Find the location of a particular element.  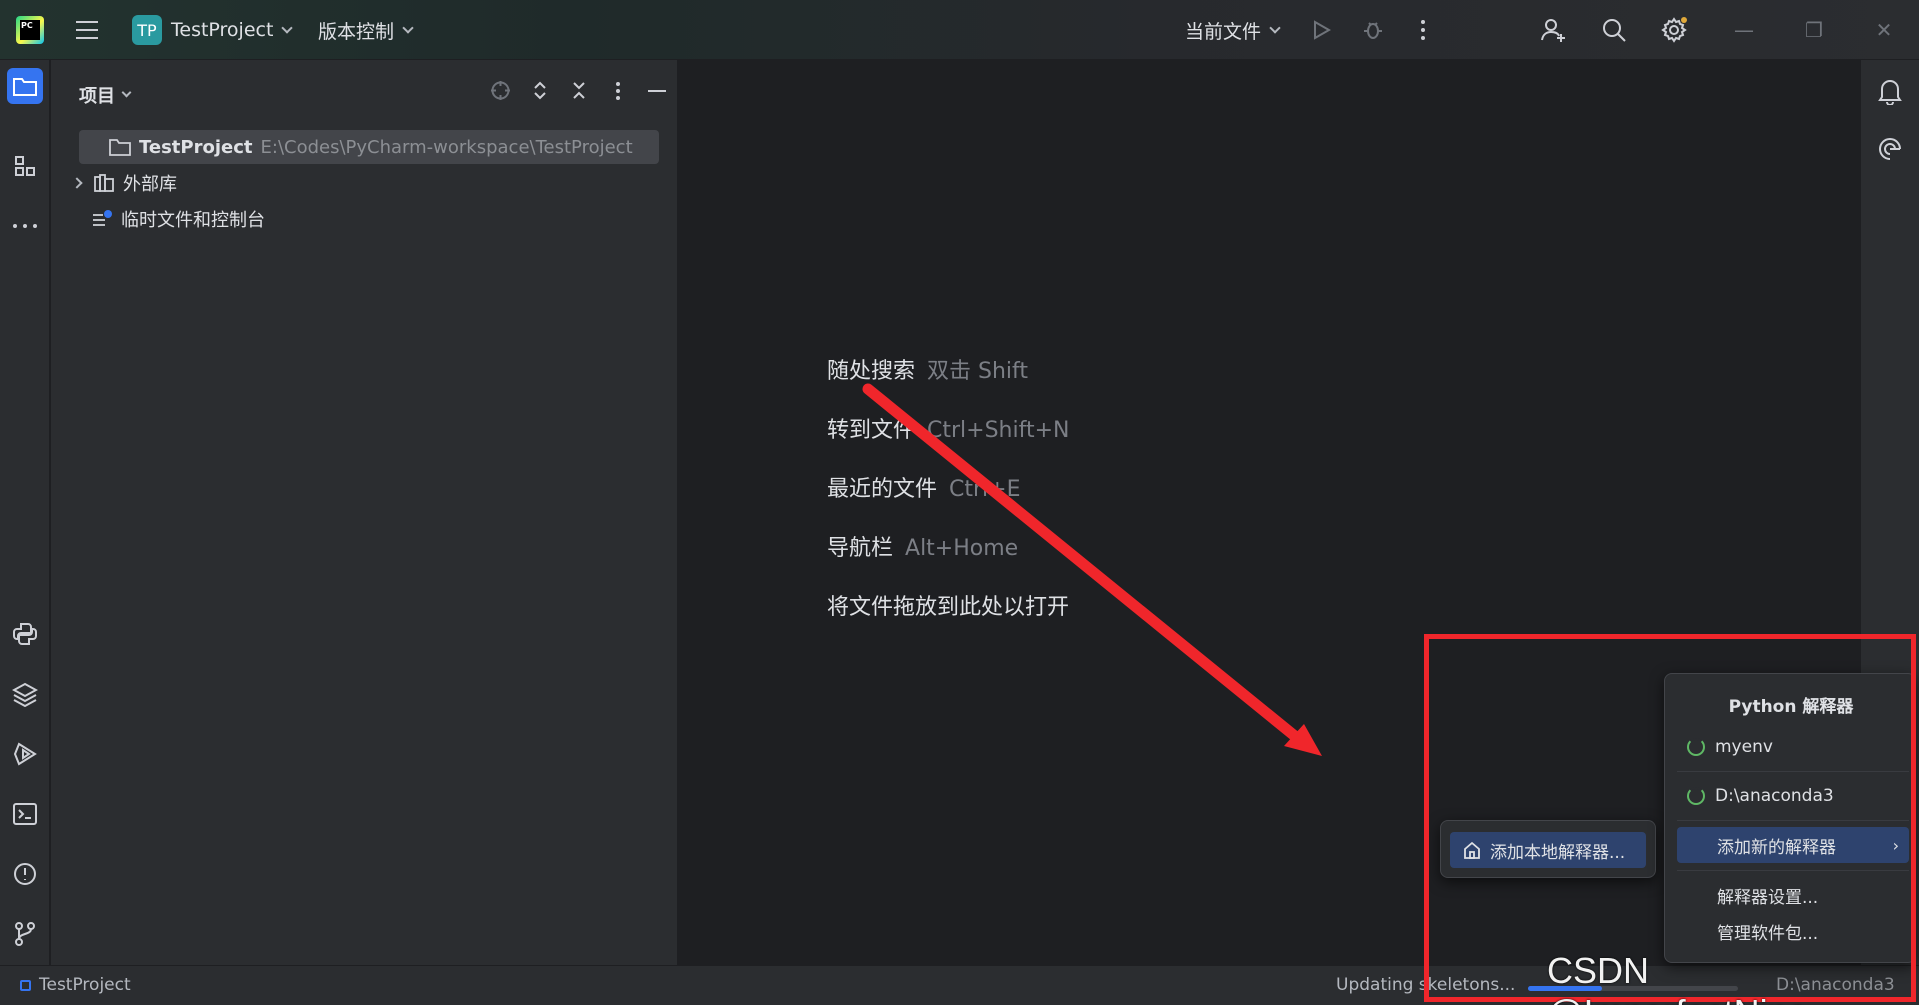

tree-item-scratches: 临时文件和控制台 is located at coordinates (172, 219).